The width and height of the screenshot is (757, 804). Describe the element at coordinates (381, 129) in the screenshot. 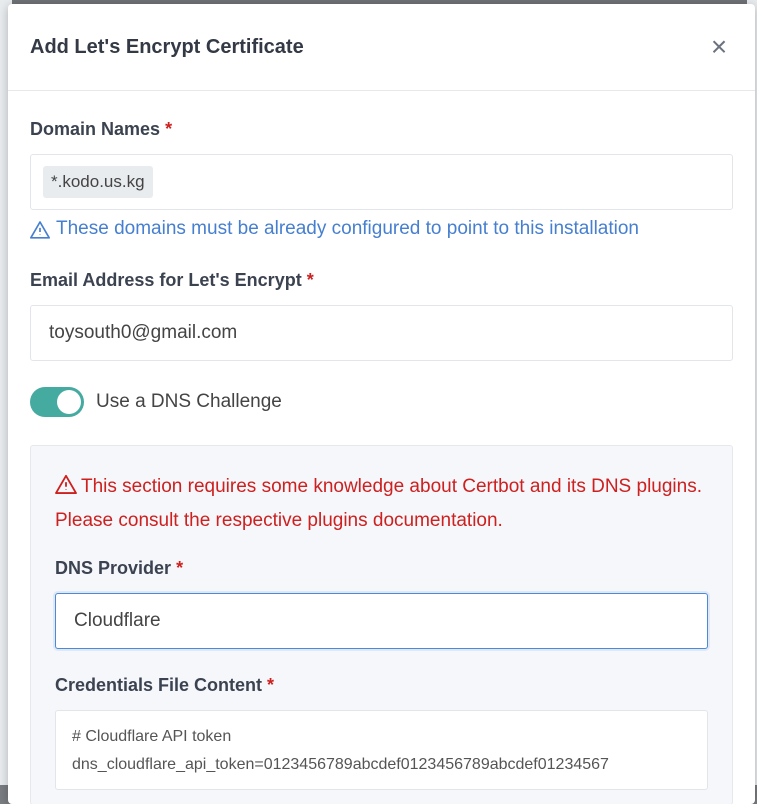

I see `domain-names-label: Domain Names *` at that location.